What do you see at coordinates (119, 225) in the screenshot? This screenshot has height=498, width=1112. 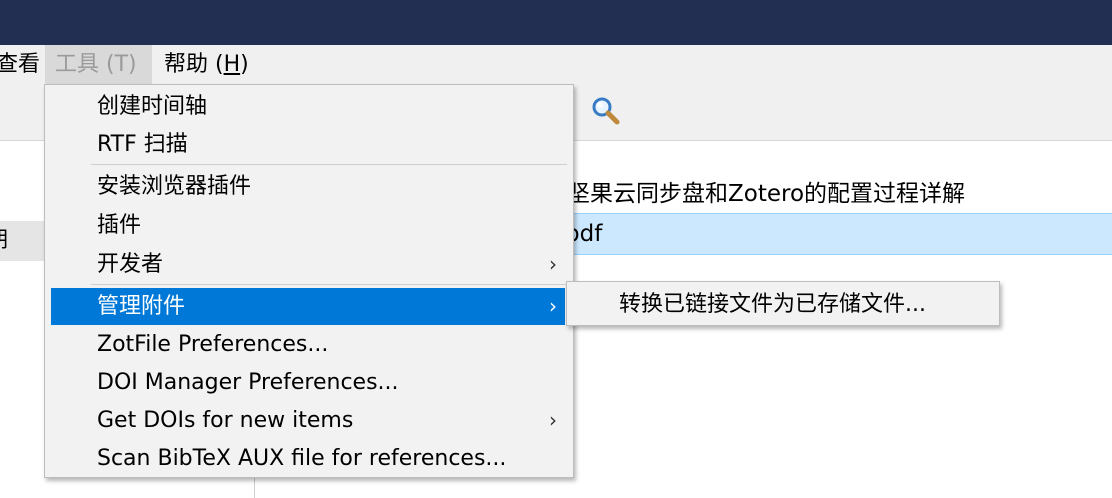 I see `menu-item-label: 插件` at bounding box center [119, 225].